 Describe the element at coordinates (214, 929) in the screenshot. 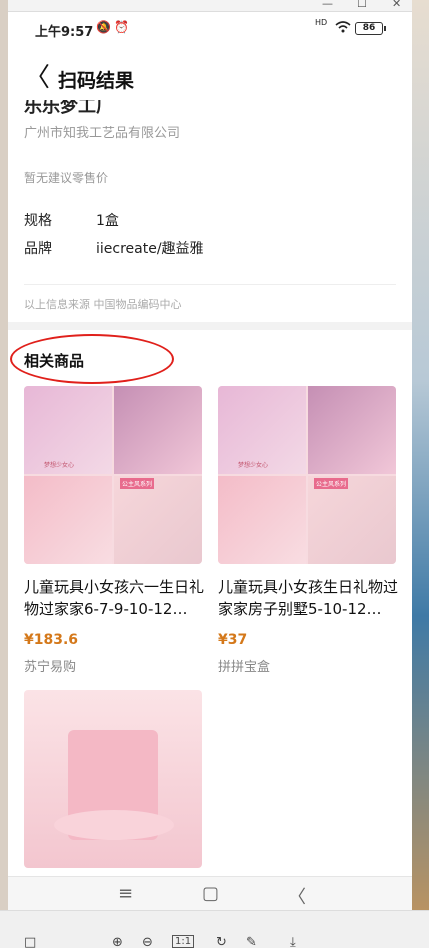

I see `viewer-toolbar: □ ⊕ ⊖ 1:1 ↻ ✎ ⤓` at that location.